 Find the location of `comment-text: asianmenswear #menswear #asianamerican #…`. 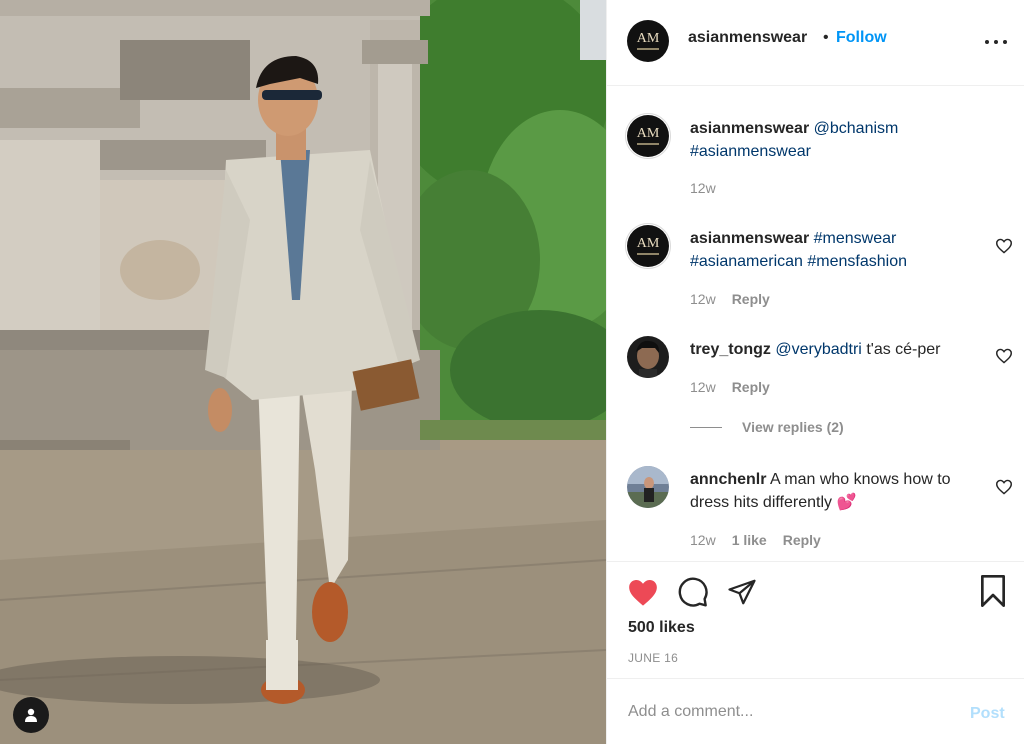

comment-text: asianmenswear #menswear #asianamerican #… is located at coordinates (835, 250).